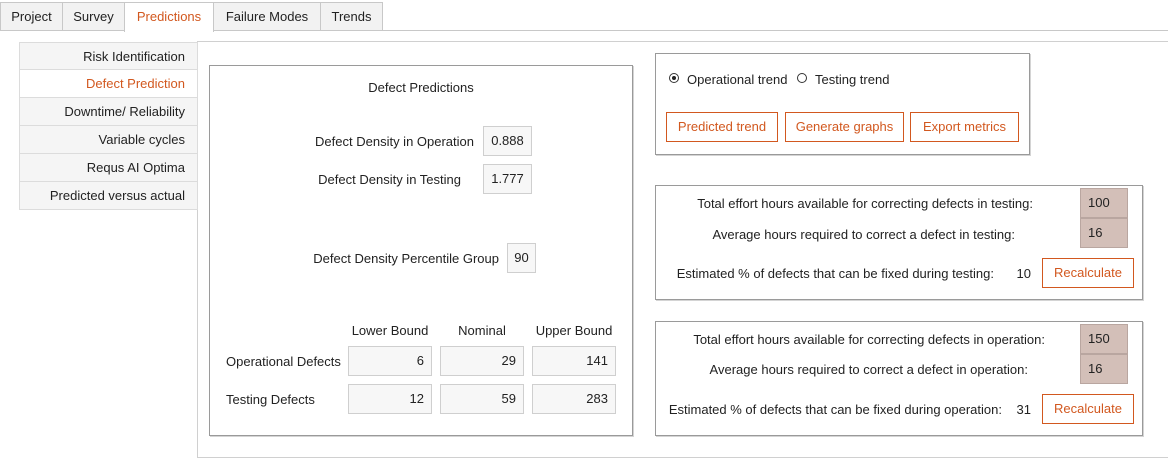 This screenshot has height=459, width=1168. What do you see at coordinates (1088, 273) in the screenshot?
I see `testing-recalculate-button: Recalculate` at bounding box center [1088, 273].